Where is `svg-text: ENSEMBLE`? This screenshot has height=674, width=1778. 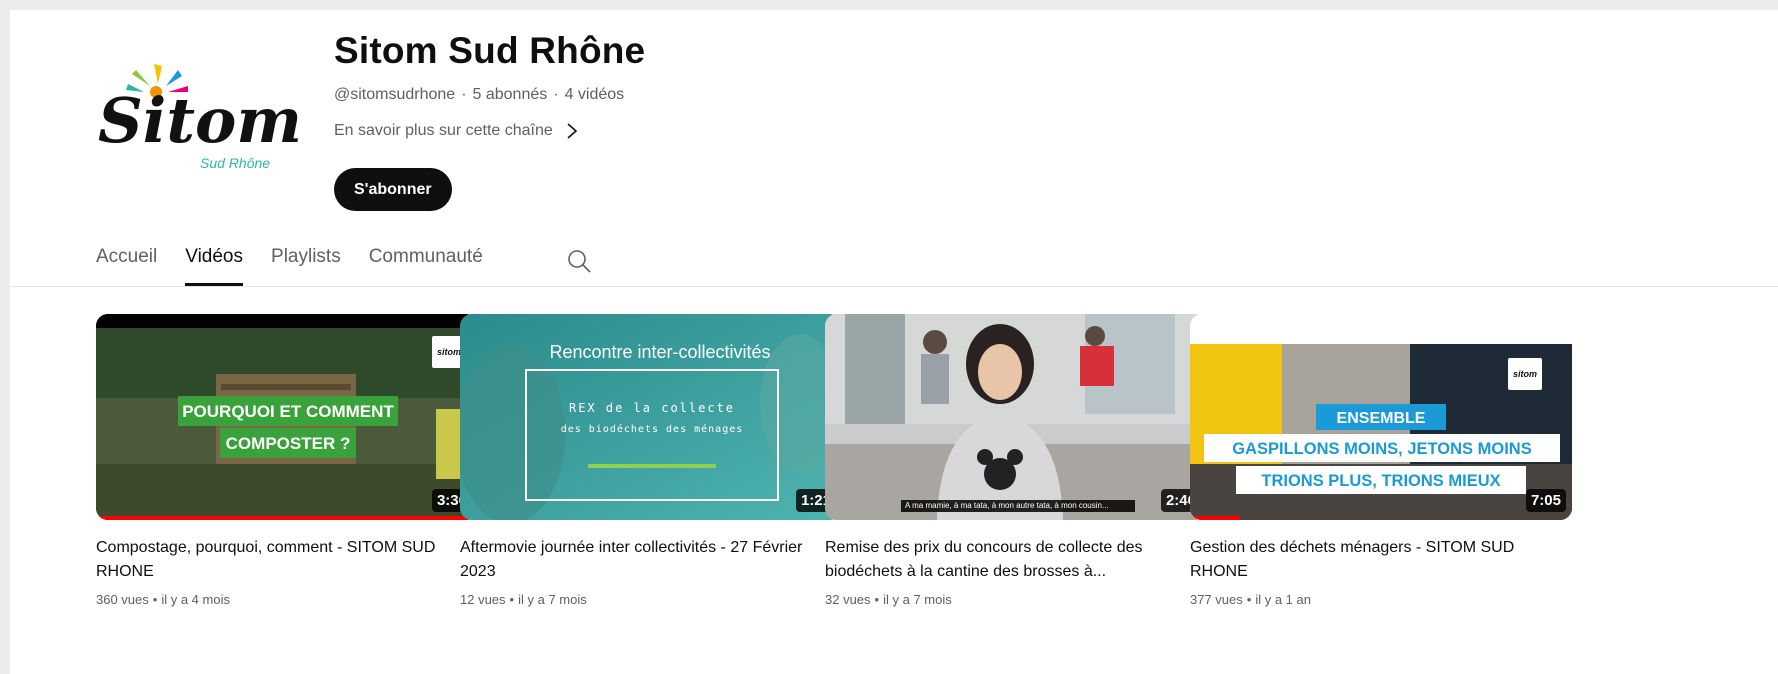
svg-text: ENSEMBLE is located at coordinates (1381, 418).